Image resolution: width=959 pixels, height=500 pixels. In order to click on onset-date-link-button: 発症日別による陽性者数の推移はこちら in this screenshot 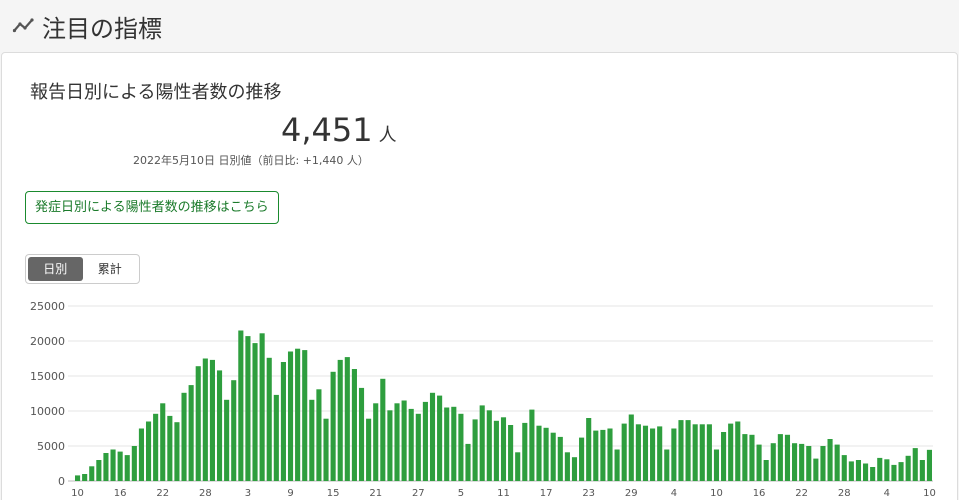, I will do `click(152, 207)`.